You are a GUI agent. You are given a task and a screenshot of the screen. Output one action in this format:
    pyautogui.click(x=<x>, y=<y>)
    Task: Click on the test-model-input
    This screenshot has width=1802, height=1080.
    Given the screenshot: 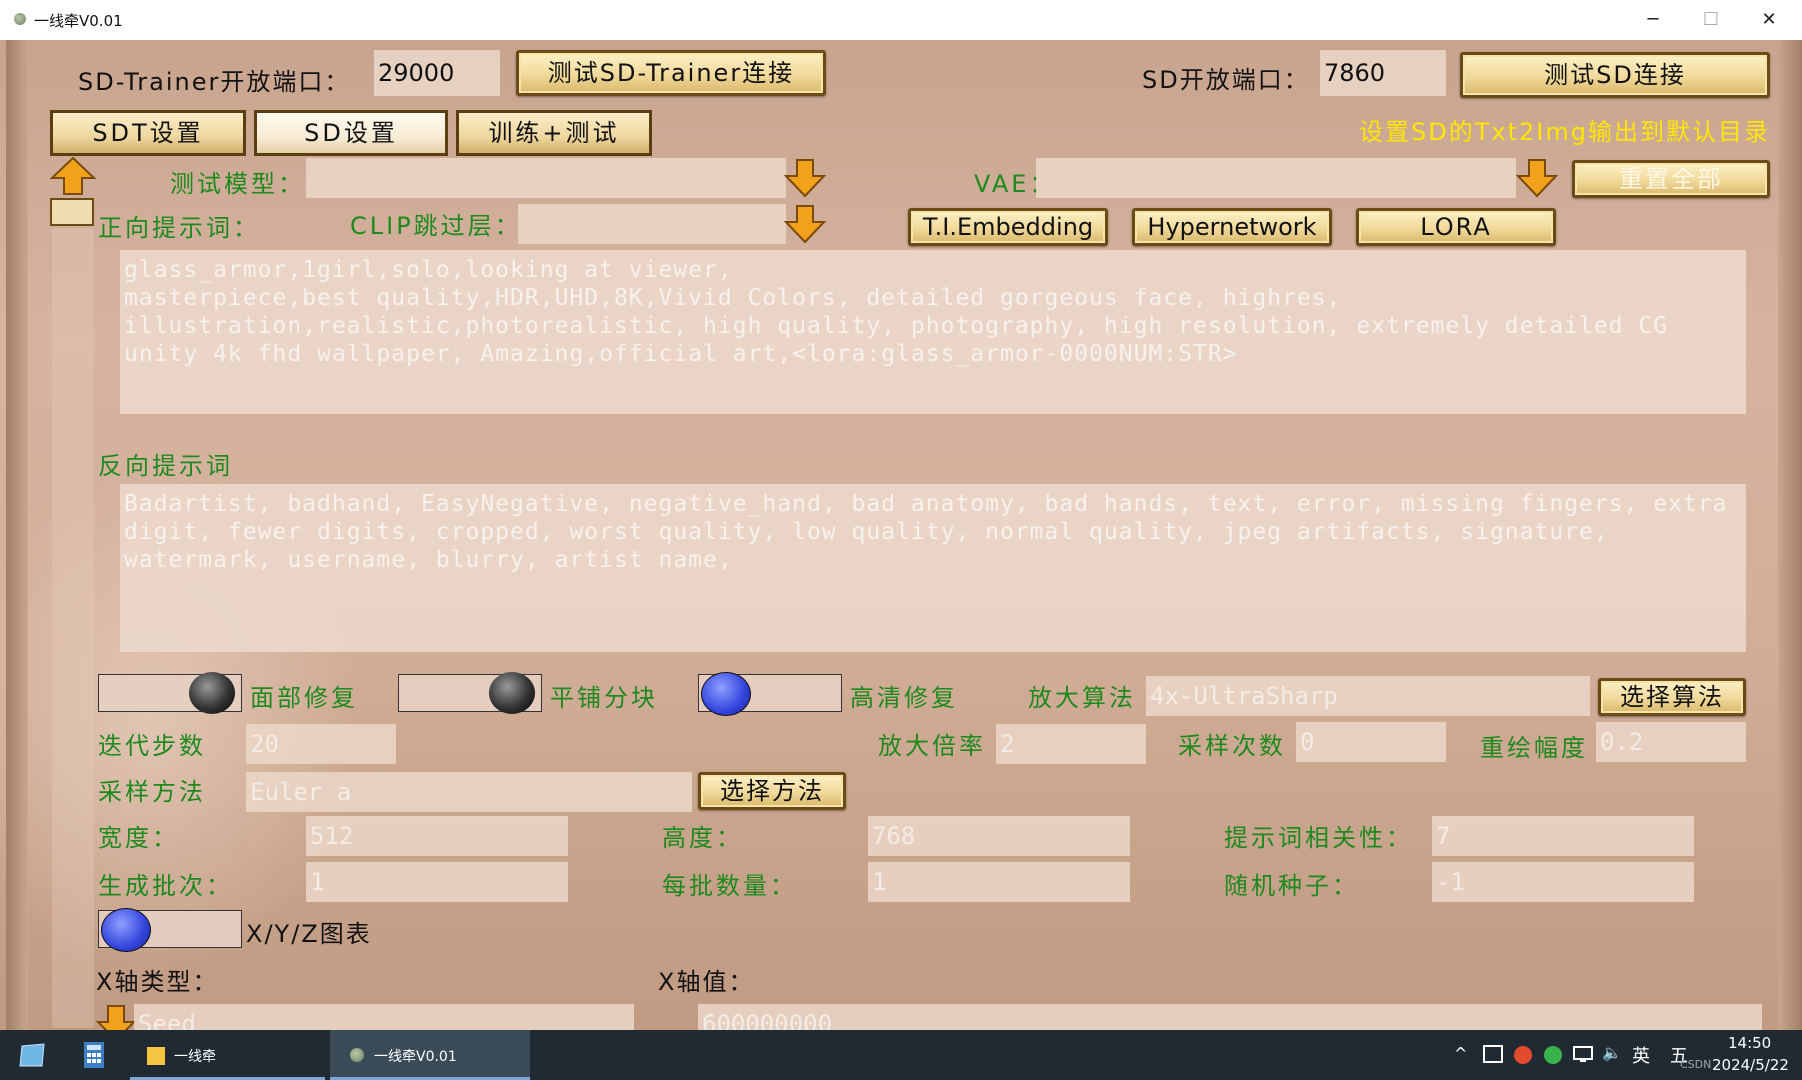 What is the action you would take?
    pyautogui.click(x=546, y=178)
    